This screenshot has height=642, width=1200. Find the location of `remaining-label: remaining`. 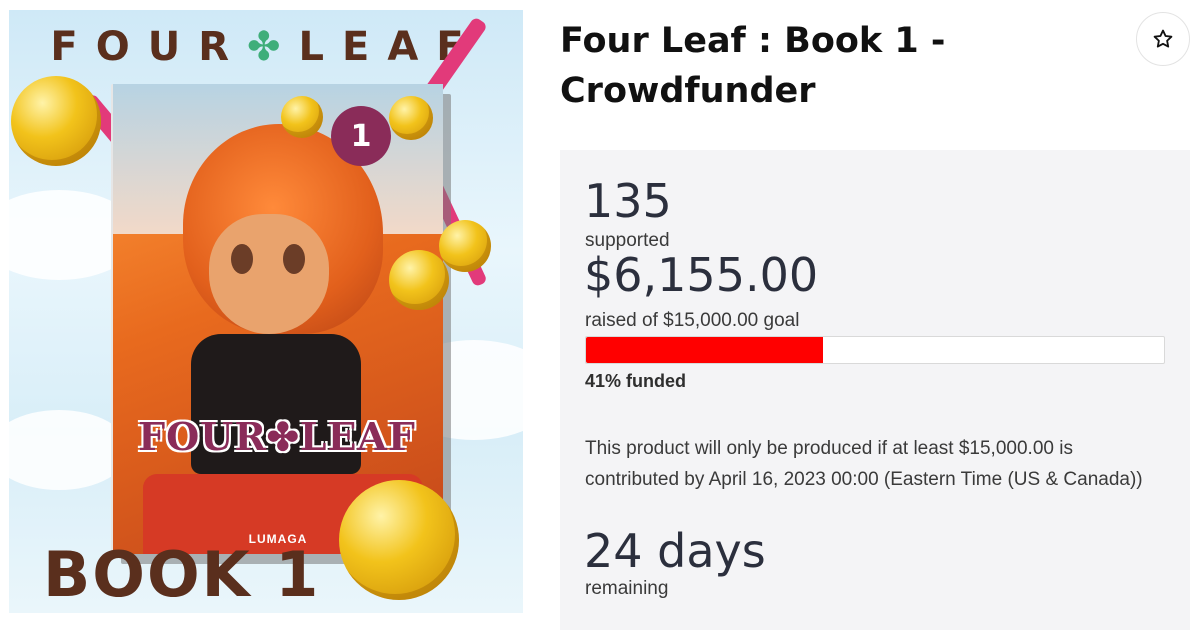

remaining-label: remaining is located at coordinates (627, 588).